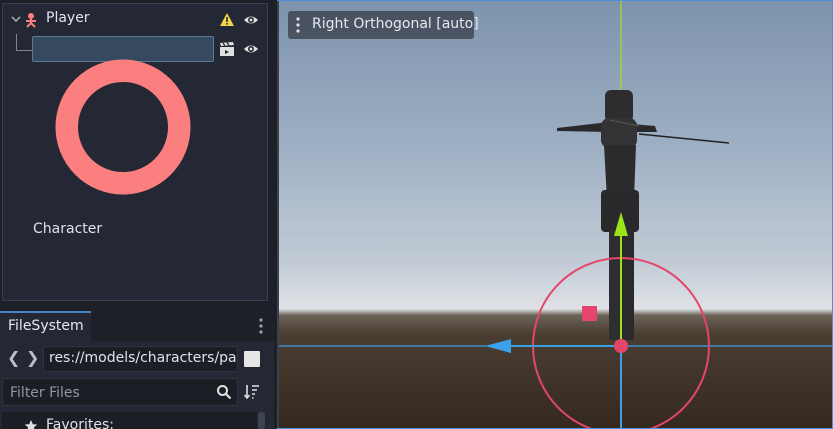  Describe the element at coordinates (31, 20) in the screenshot. I see `skeleton-icon` at that location.